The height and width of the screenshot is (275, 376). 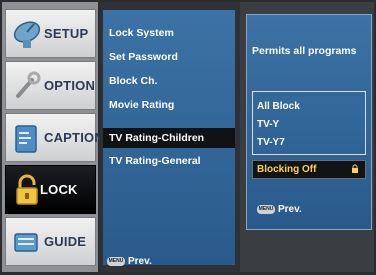 What do you see at coordinates (26, 139) in the screenshot?
I see `caption-icon` at bounding box center [26, 139].